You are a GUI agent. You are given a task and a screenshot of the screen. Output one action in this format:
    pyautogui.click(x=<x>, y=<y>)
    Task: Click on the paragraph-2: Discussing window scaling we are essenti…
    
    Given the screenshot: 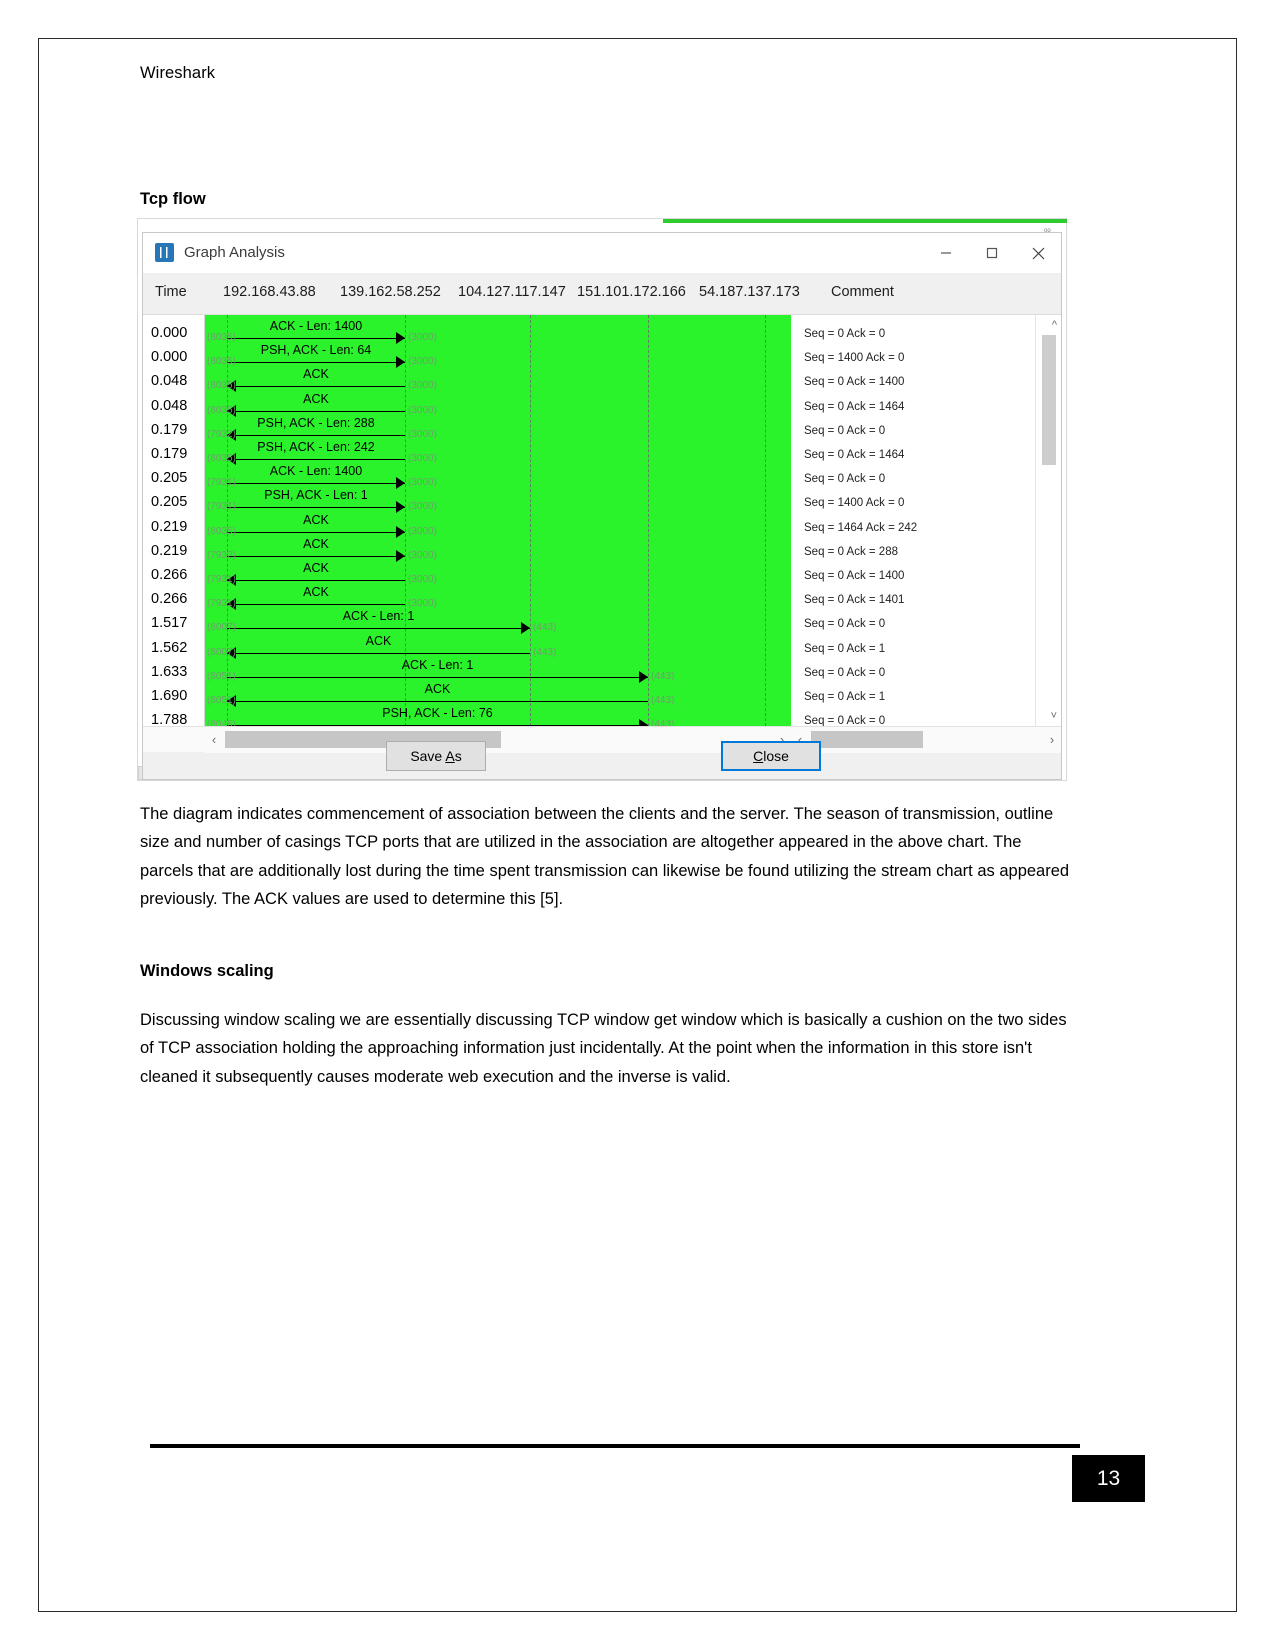 What is the action you would take?
    pyautogui.click(x=603, y=1048)
    